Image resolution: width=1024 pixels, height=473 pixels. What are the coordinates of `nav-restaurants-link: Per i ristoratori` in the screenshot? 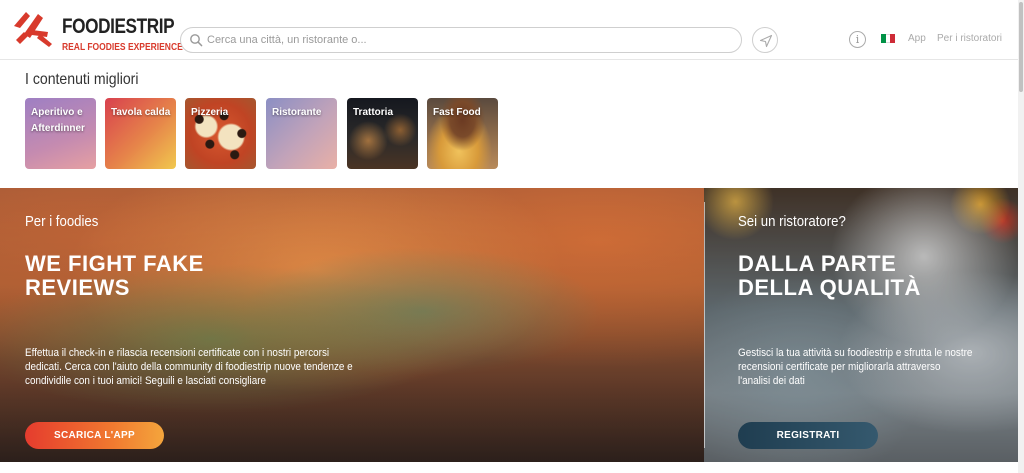 It's located at (969, 38).